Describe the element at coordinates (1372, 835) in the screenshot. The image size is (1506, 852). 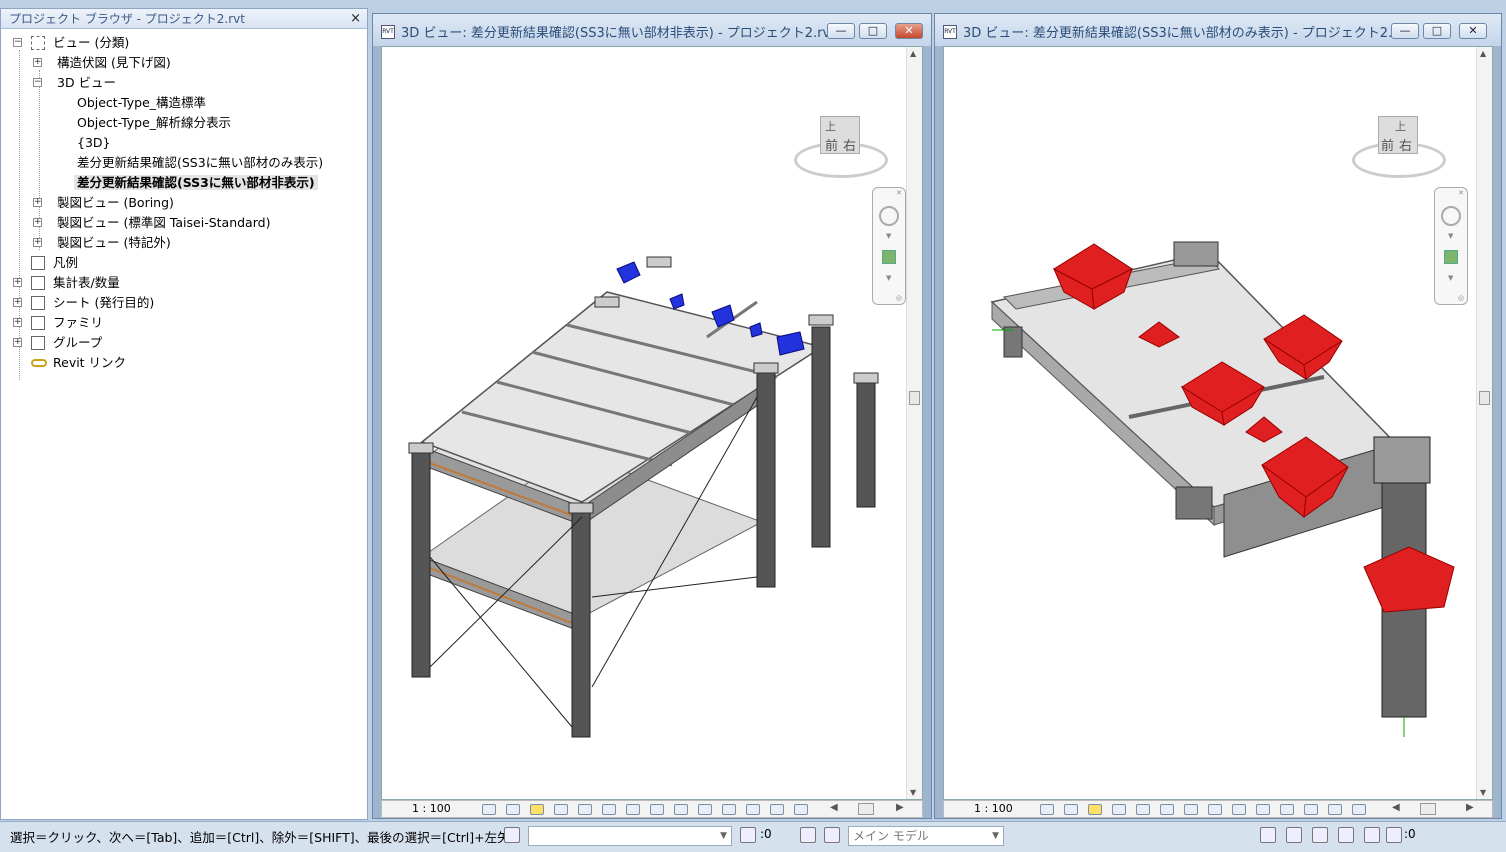
I see `drag-on-selection-icon` at that location.